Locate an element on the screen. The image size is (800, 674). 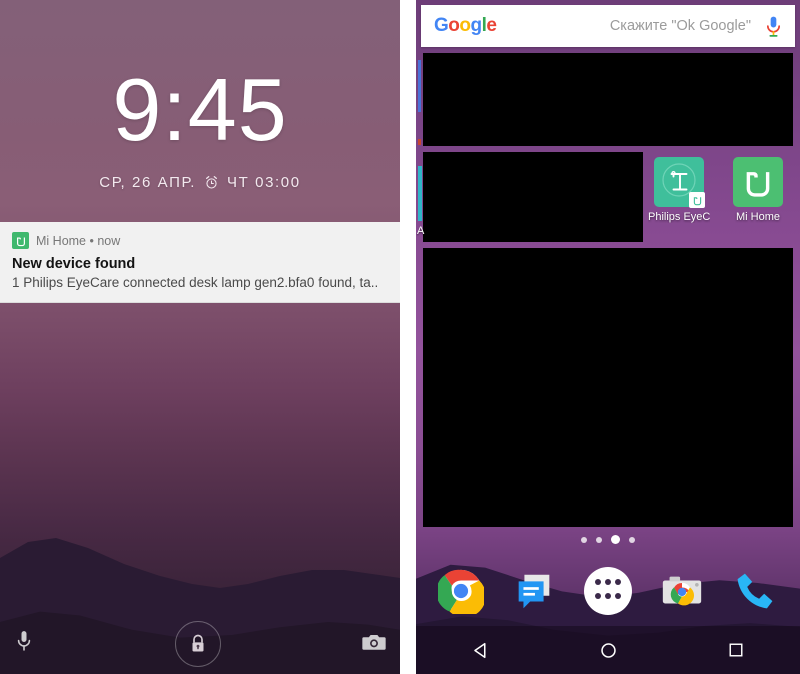
redaction-box-top is located at coordinates (608, 99).